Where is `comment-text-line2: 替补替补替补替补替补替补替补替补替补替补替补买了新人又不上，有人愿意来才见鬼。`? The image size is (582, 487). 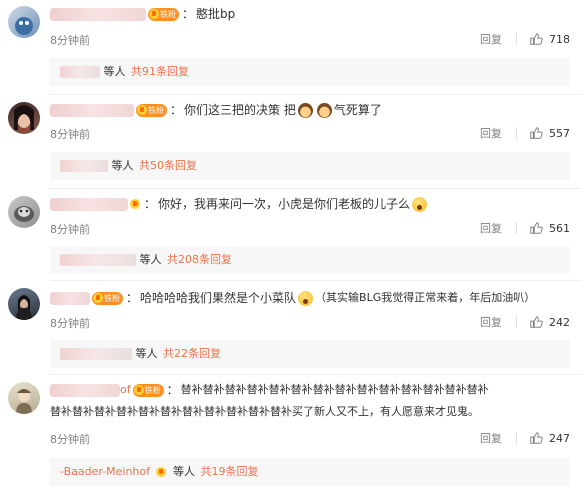 comment-text-line2: 替补替补替补替补替补替补替补替补替补替补替补买了新人又不上，有人愿意来才见鬼。 is located at coordinates (264, 412).